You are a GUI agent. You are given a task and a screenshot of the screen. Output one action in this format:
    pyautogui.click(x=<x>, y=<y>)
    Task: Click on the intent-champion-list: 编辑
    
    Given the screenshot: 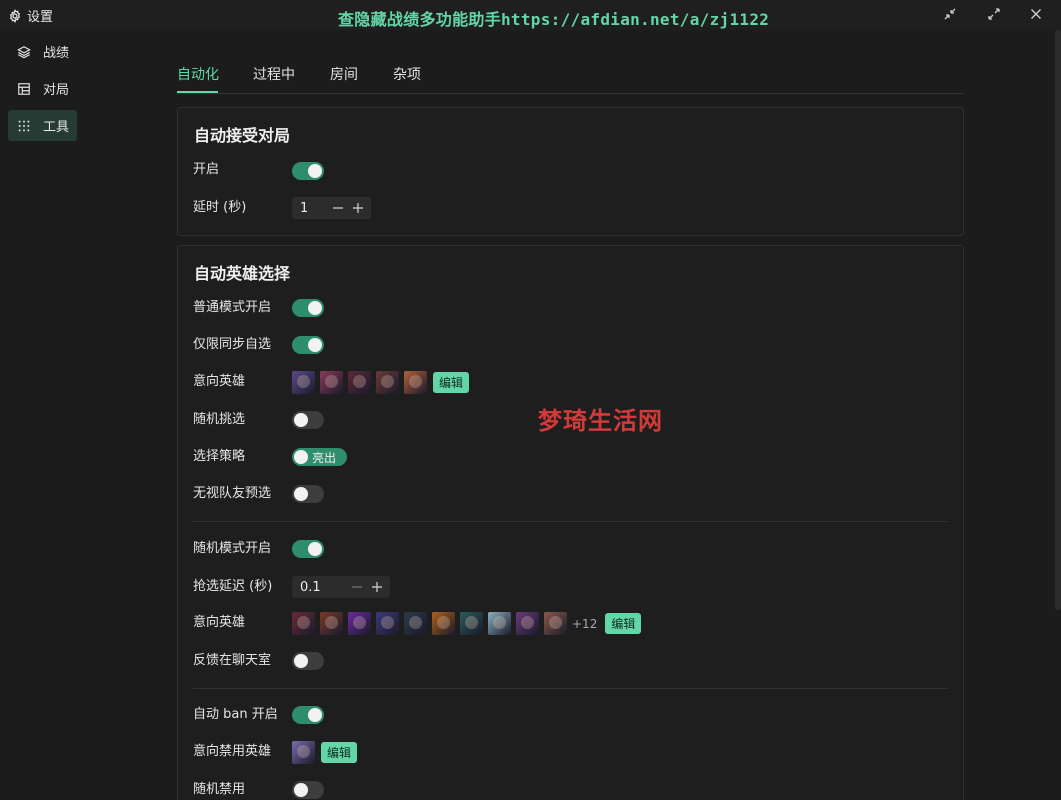 What is the action you would take?
    pyautogui.click(x=381, y=382)
    